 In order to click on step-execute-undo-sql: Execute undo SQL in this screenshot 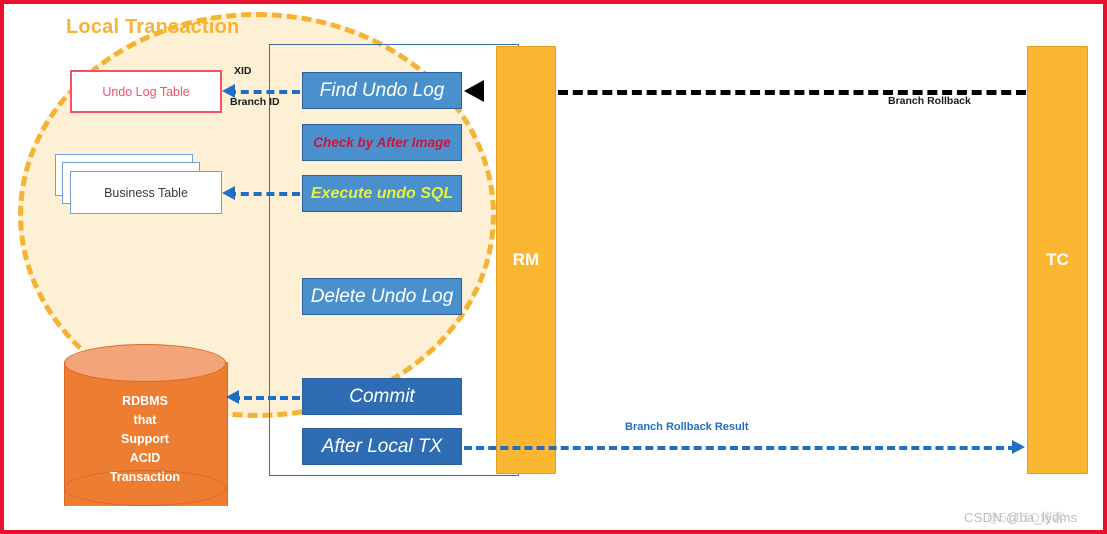, I will do `click(382, 193)`.